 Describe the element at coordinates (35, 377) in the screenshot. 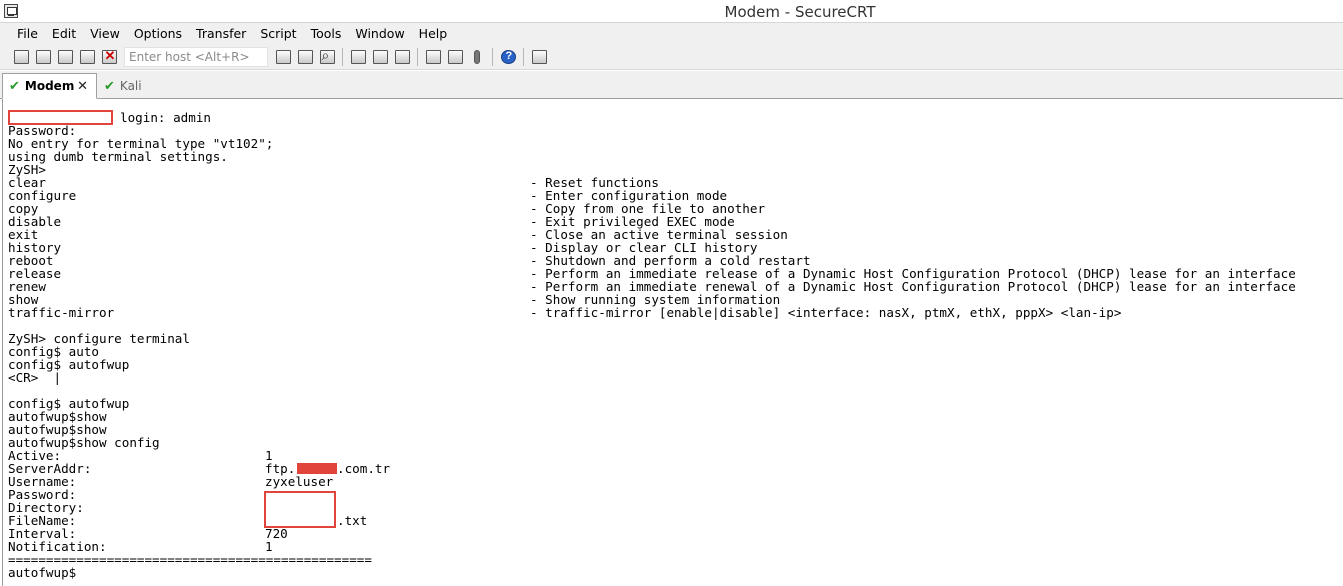

I see `terminal-line: <CR> |` at that location.